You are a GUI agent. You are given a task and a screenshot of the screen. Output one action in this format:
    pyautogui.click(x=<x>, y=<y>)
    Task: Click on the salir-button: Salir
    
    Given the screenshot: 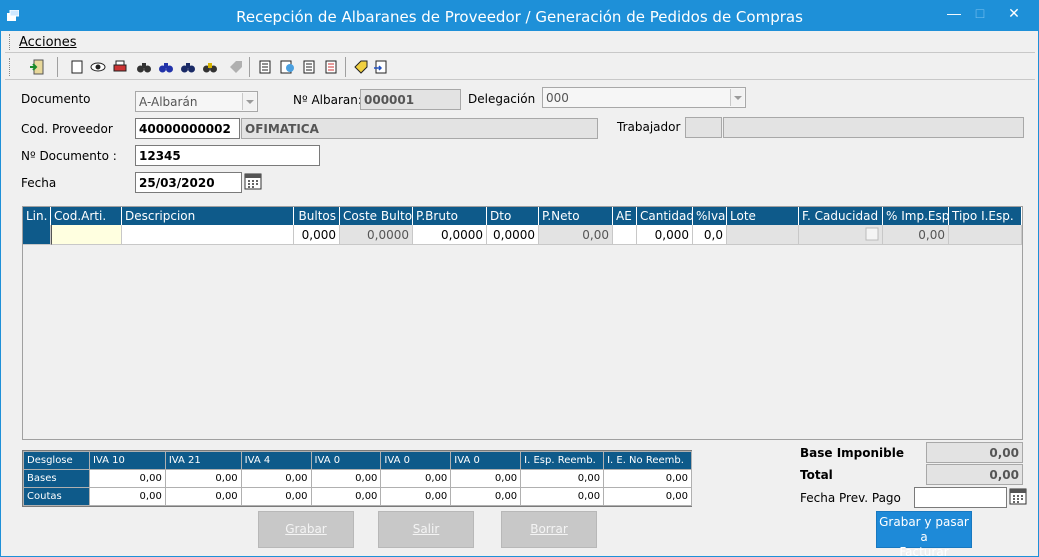 What is the action you would take?
    pyautogui.click(x=426, y=529)
    